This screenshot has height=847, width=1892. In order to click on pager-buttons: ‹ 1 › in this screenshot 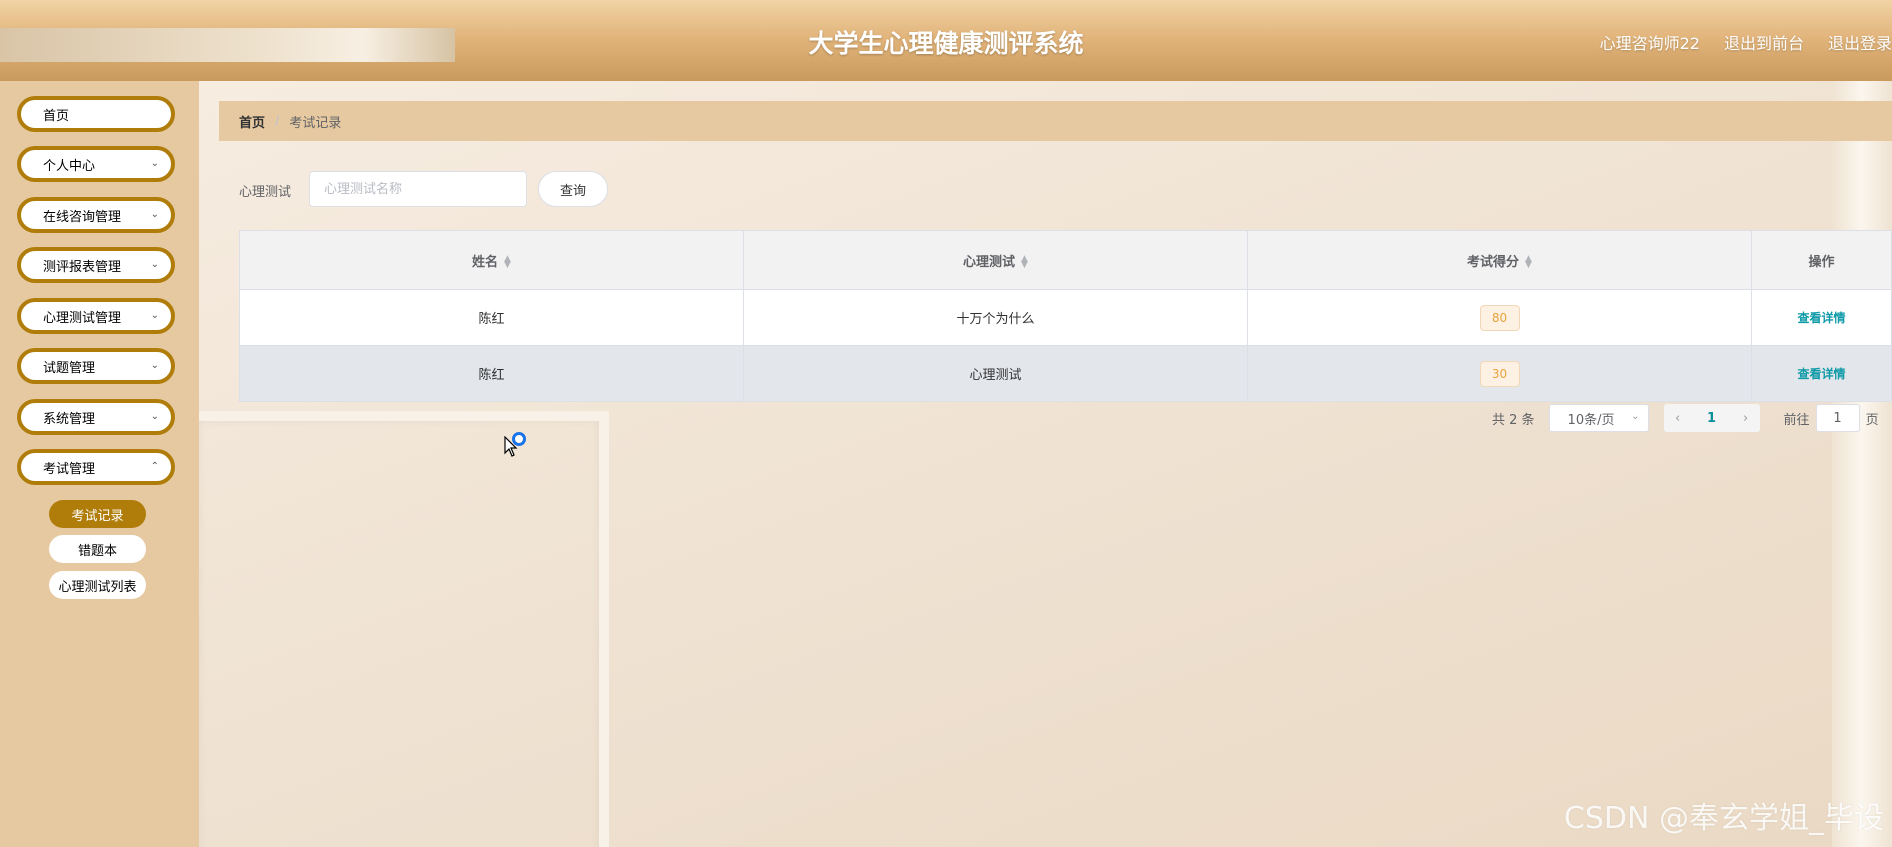, I will do `click(1711, 418)`.